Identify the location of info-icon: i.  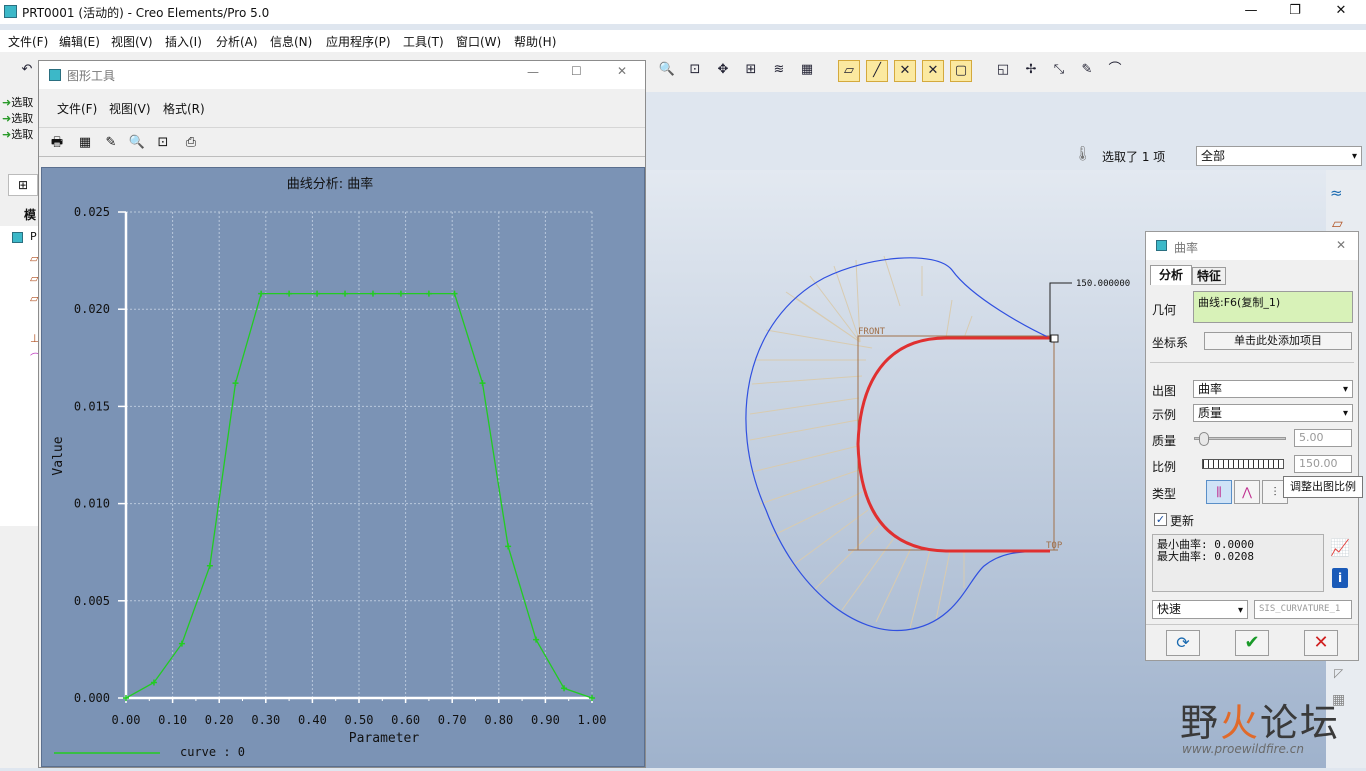
(1340, 578).